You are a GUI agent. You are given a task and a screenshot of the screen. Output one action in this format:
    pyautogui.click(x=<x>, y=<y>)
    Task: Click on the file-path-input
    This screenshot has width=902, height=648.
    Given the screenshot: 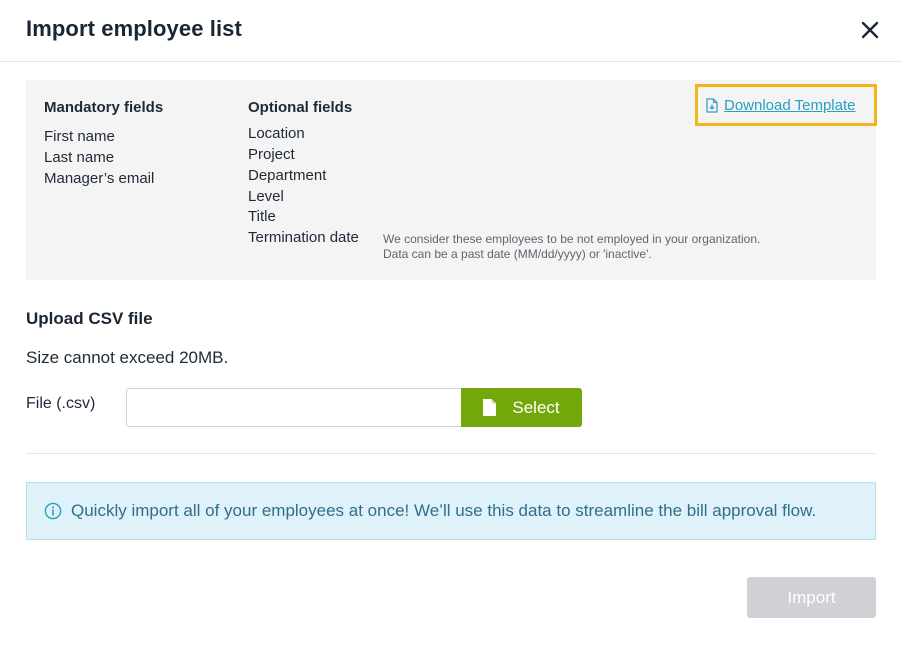 What is the action you would take?
    pyautogui.click(x=294, y=407)
    